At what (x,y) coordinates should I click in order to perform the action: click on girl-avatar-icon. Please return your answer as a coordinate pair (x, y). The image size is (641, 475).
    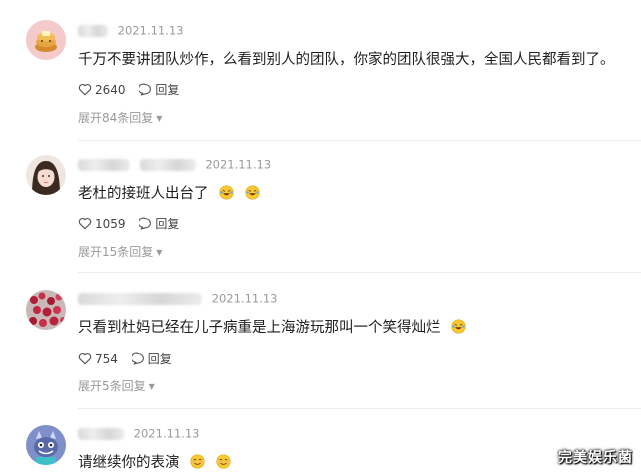
    Looking at the image, I should click on (46, 175).